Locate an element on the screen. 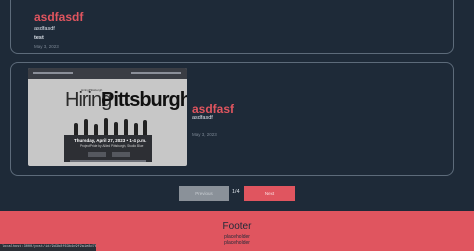  post-title: asdfasdf is located at coordinates (58, 17).